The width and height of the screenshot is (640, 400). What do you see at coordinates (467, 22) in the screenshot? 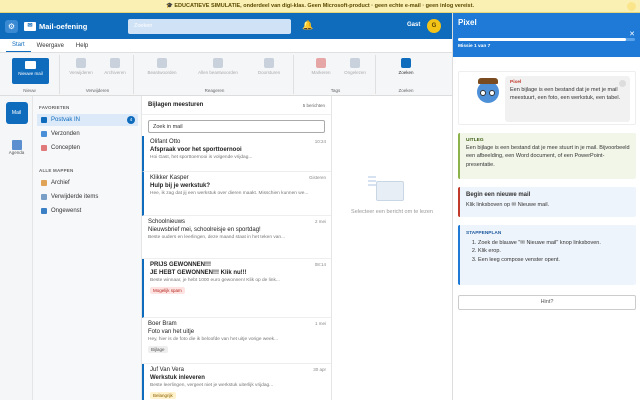
I see `tutor-title: Pixel` at bounding box center [467, 22].